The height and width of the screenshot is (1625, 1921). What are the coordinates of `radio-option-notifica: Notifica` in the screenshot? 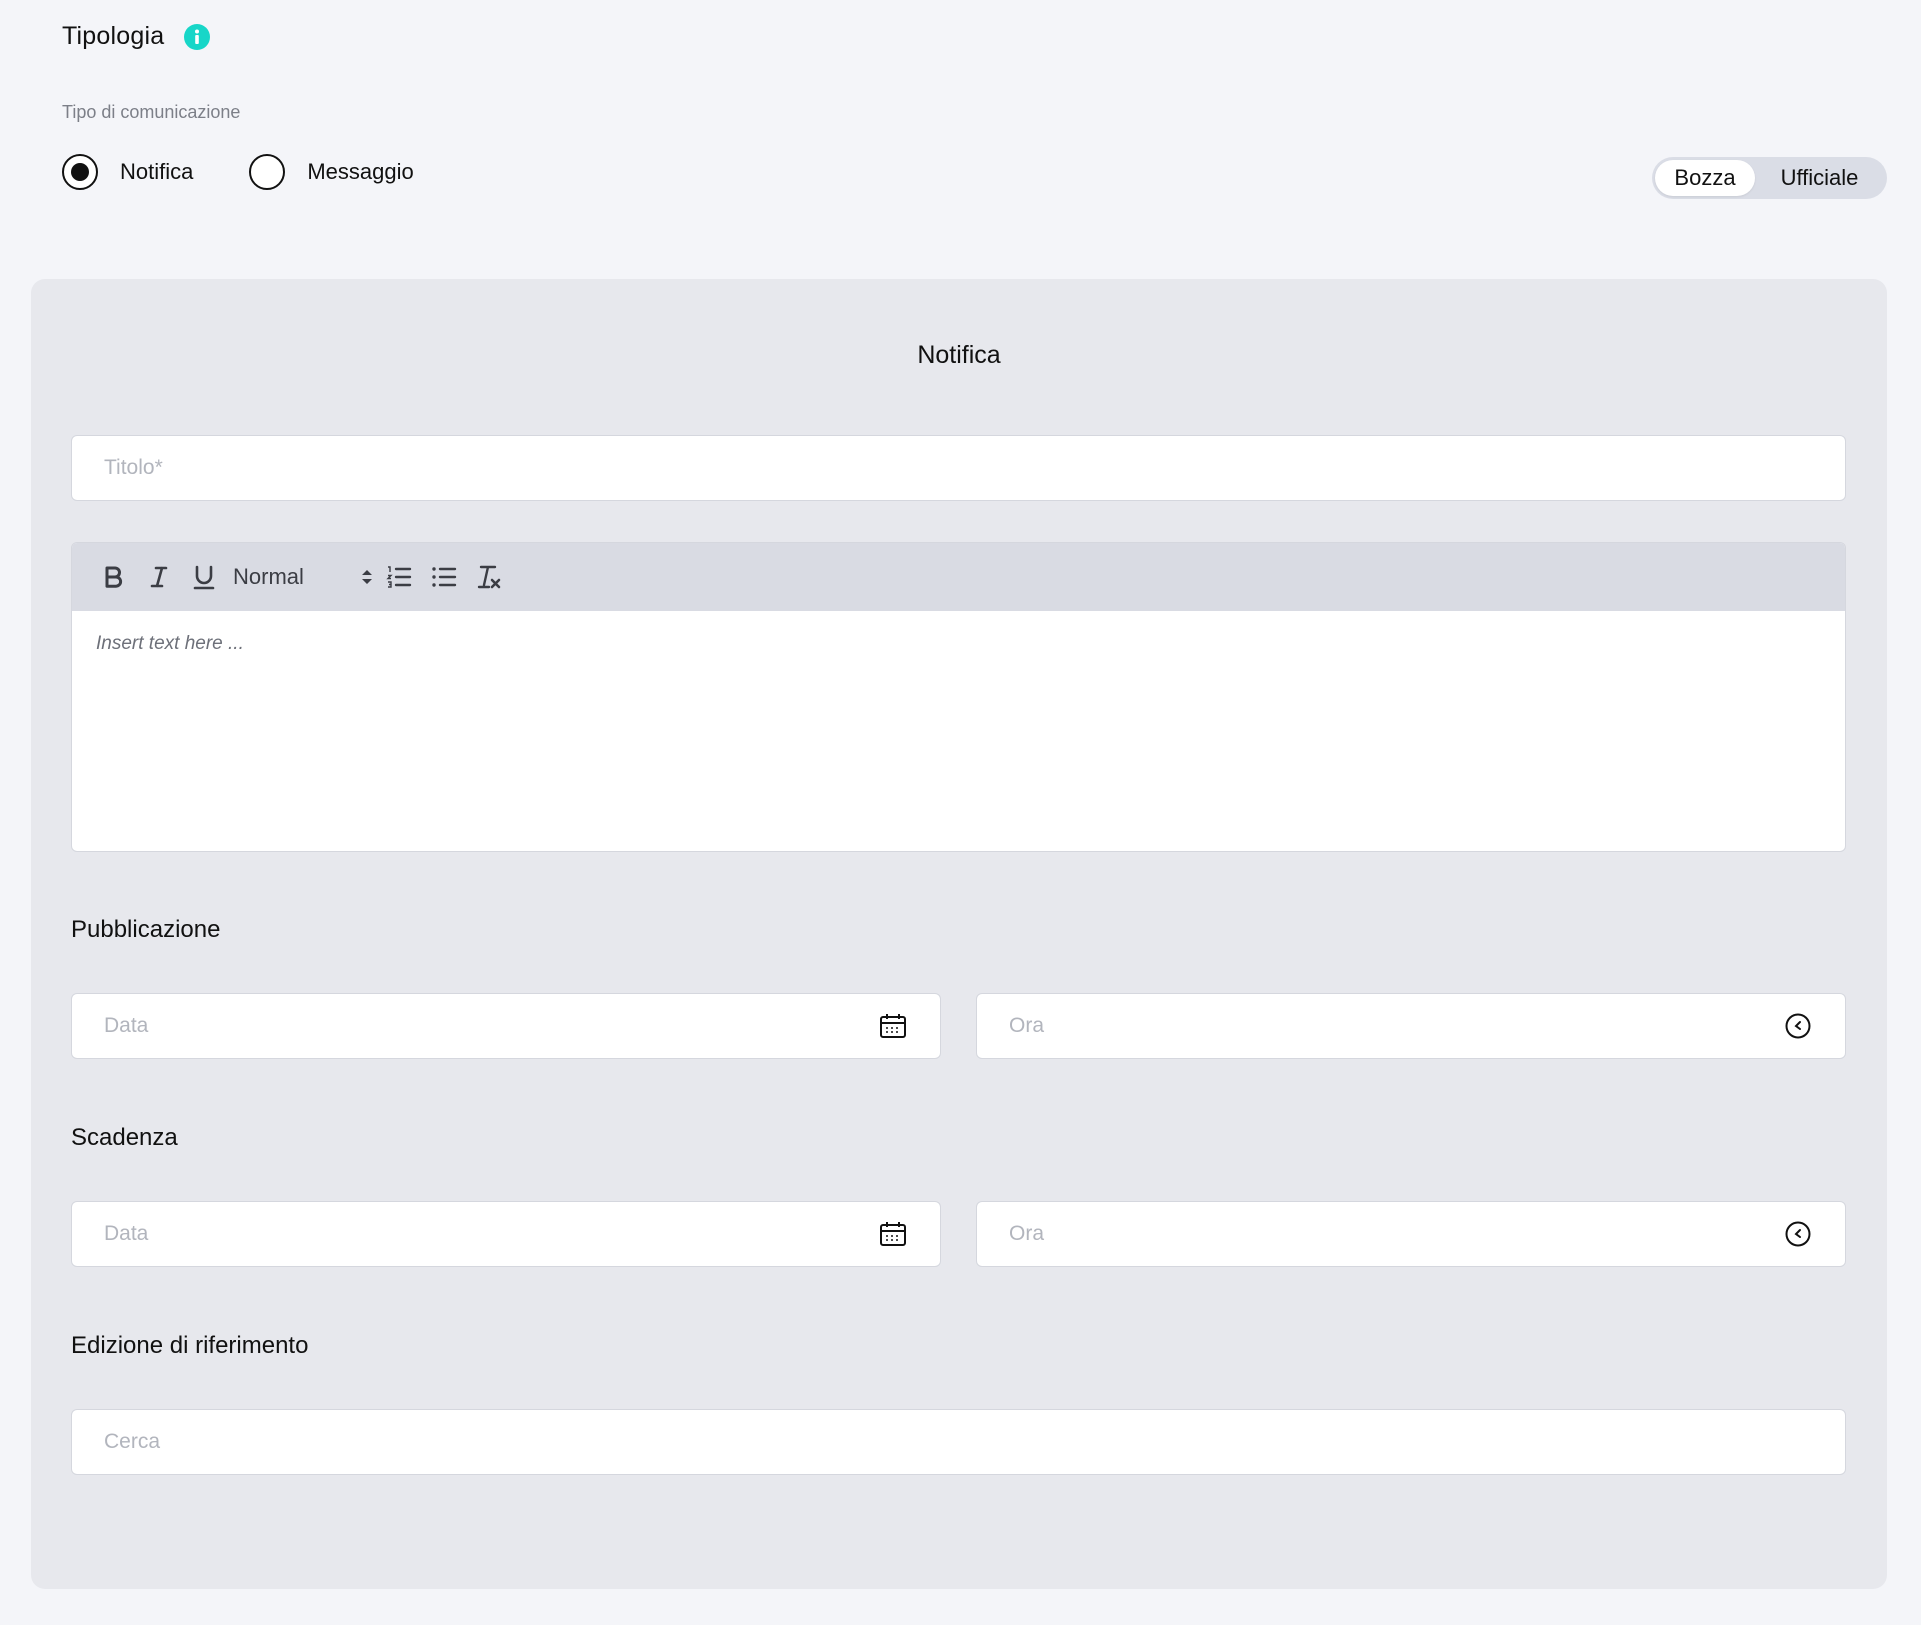 It's located at (127, 172).